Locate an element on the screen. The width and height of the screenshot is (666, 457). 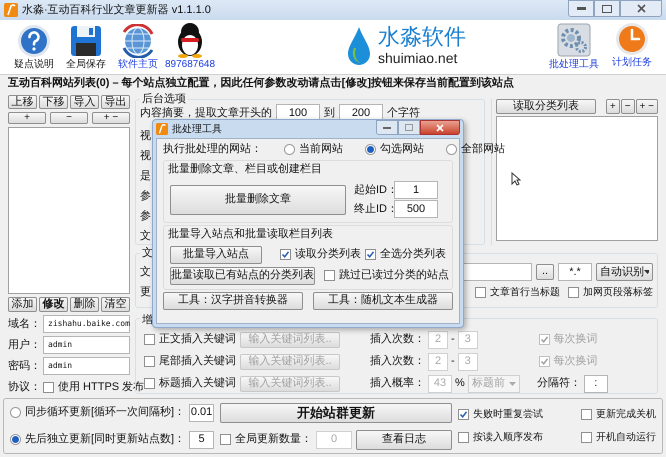
checkbox: 跳过已读过分类的站点 is located at coordinates (386, 275).